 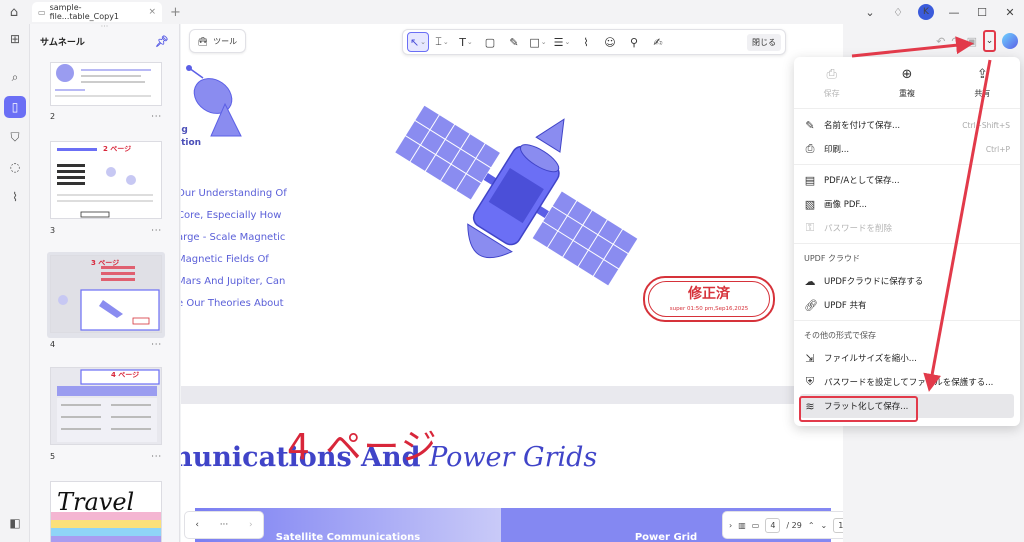 I want to click on tools-button: 🧰︎ ツール, so click(x=218, y=41).